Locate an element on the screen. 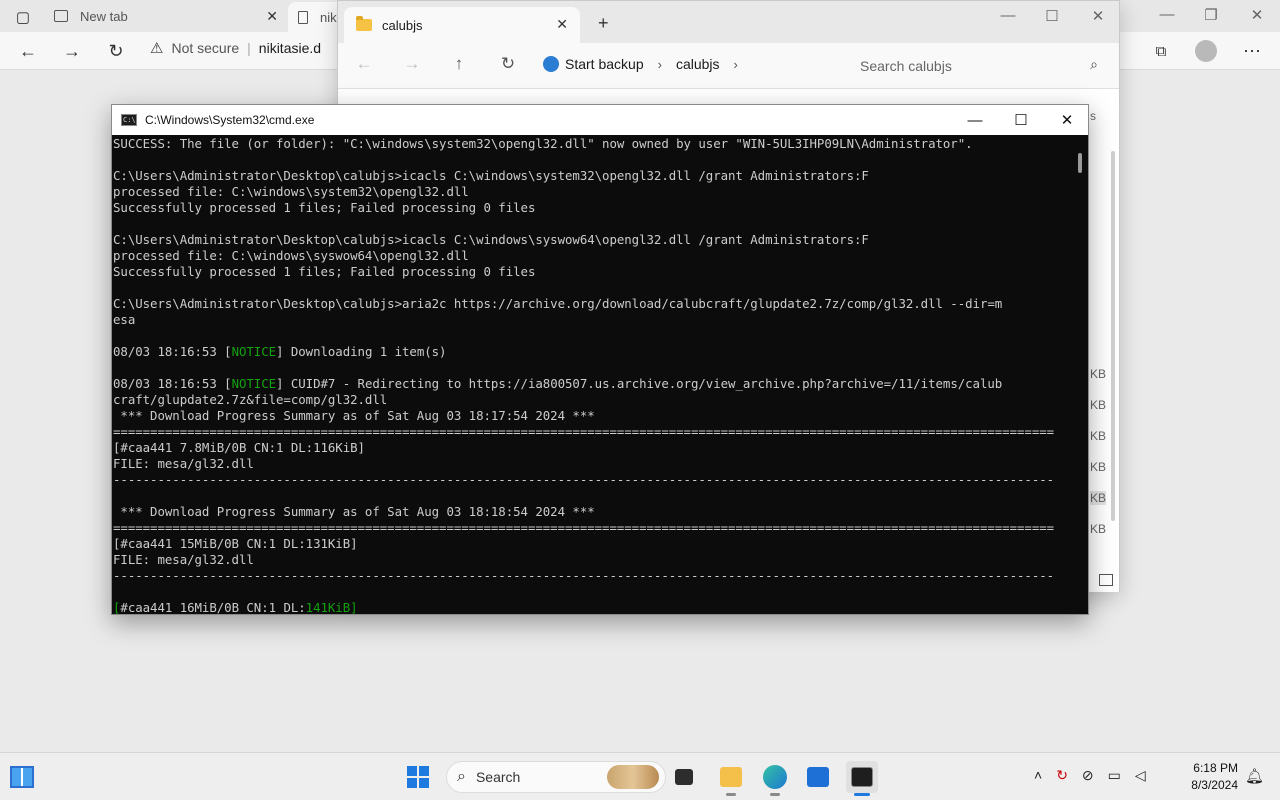  system-tray: ˄ ↻ ⊘ ▭ ◁ is located at coordinates (1090, 775).